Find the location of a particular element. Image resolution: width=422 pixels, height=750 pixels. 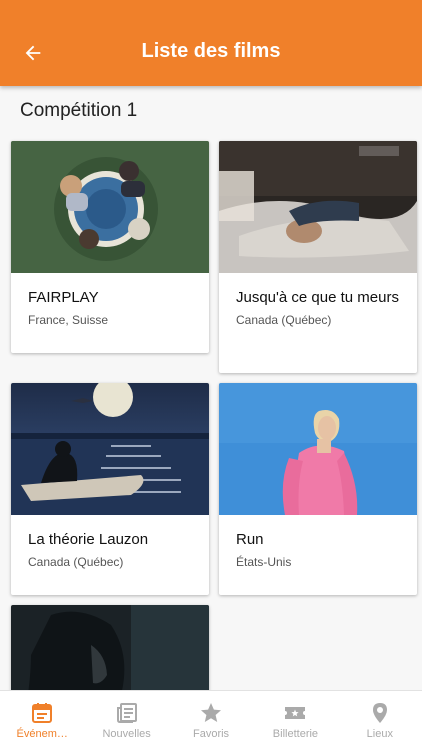

nav-label: Favoris is located at coordinates (211, 734).